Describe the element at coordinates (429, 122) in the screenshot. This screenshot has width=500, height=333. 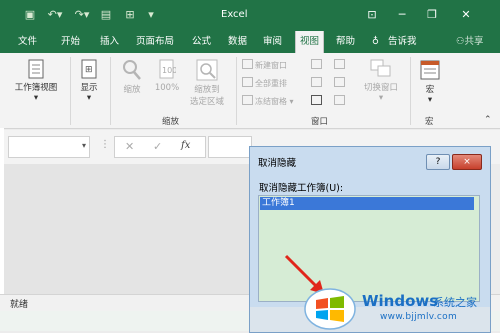
I see `group-label-macros: 宏` at that location.